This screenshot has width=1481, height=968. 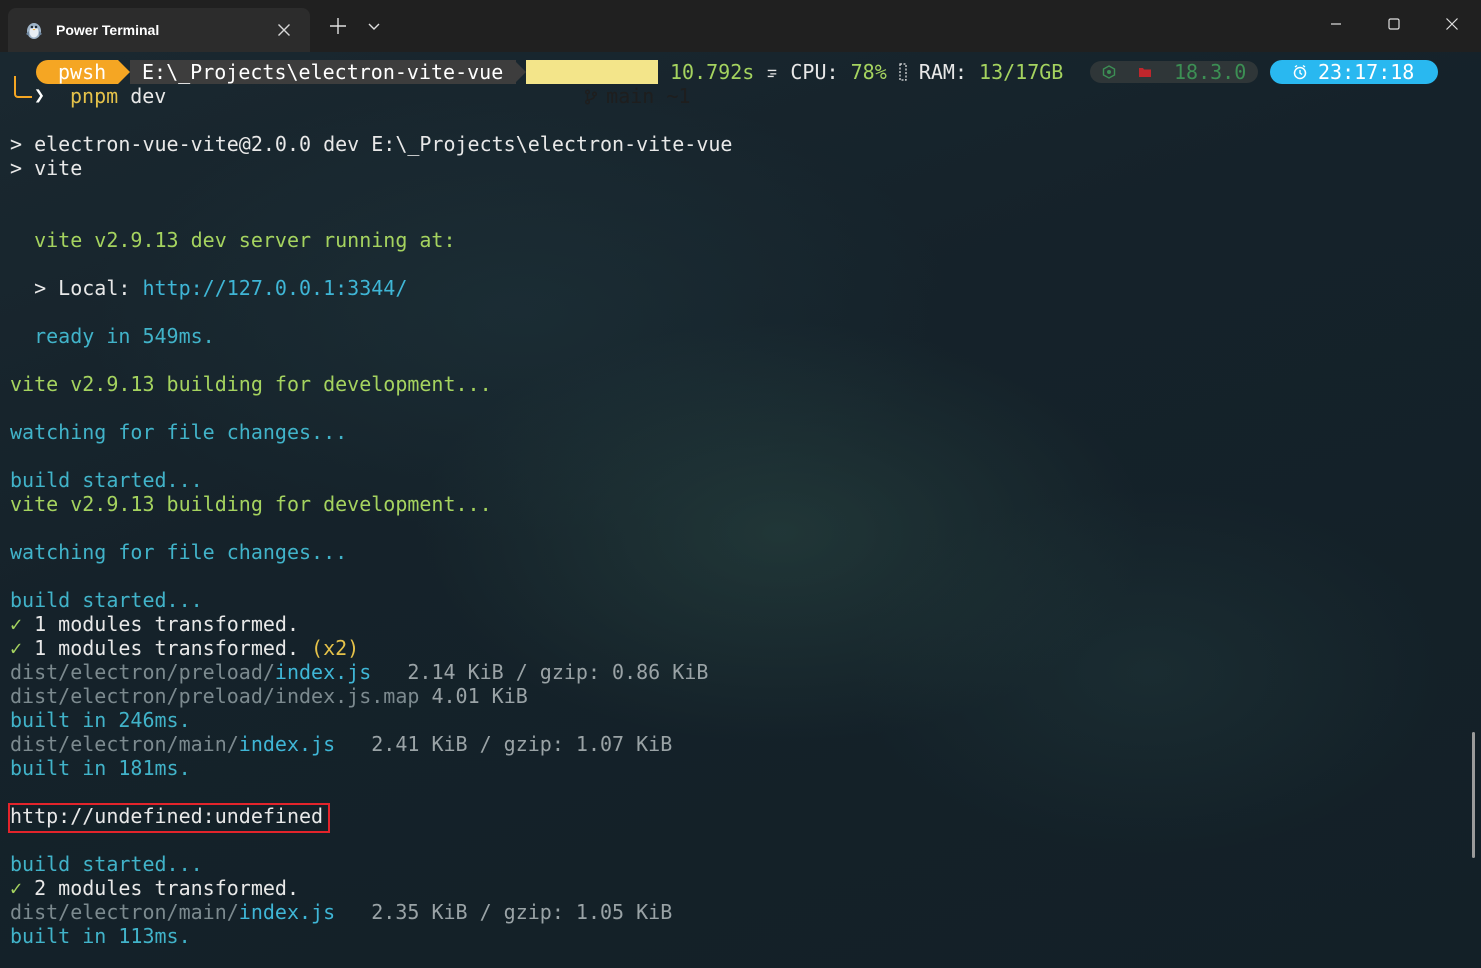 I want to click on prompt-command: pnpm dev, so click(x=118, y=96).